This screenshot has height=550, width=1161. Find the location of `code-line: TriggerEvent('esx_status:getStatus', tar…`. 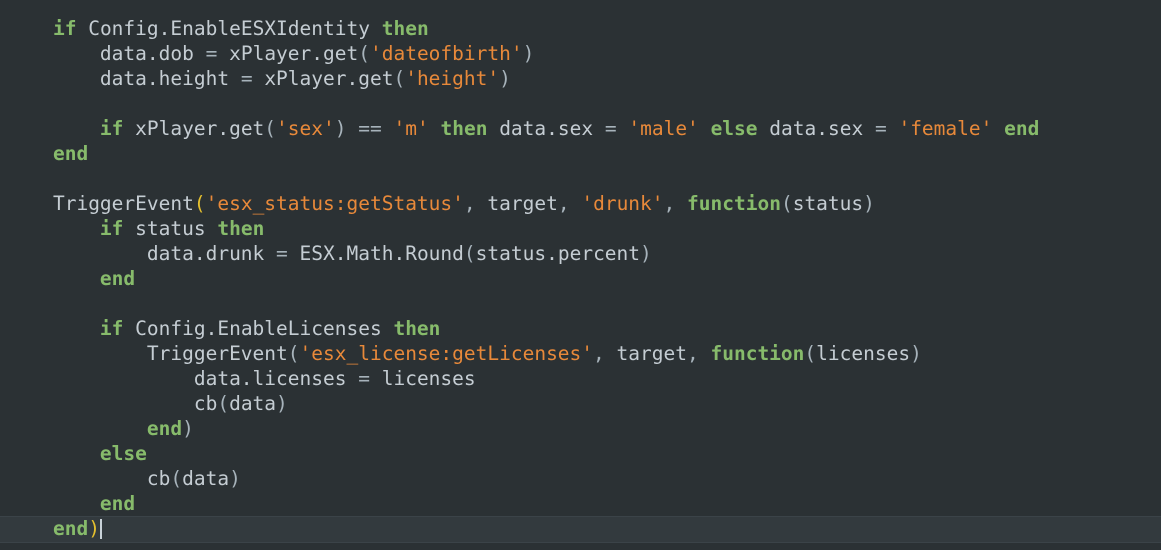

code-line: TriggerEvent('esx_status:getStatus', tar… is located at coordinates (580, 203).